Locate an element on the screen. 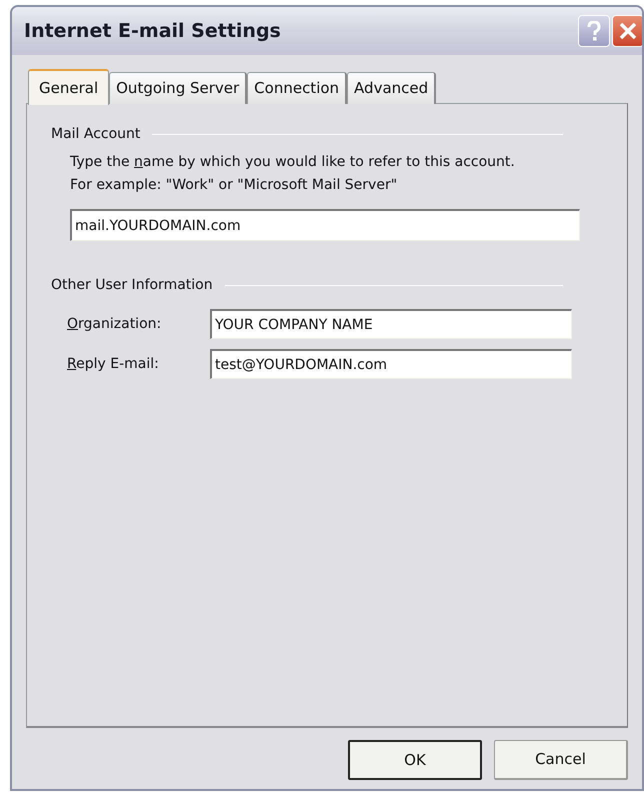  group-heading: Mail Account is located at coordinates (95, 134).